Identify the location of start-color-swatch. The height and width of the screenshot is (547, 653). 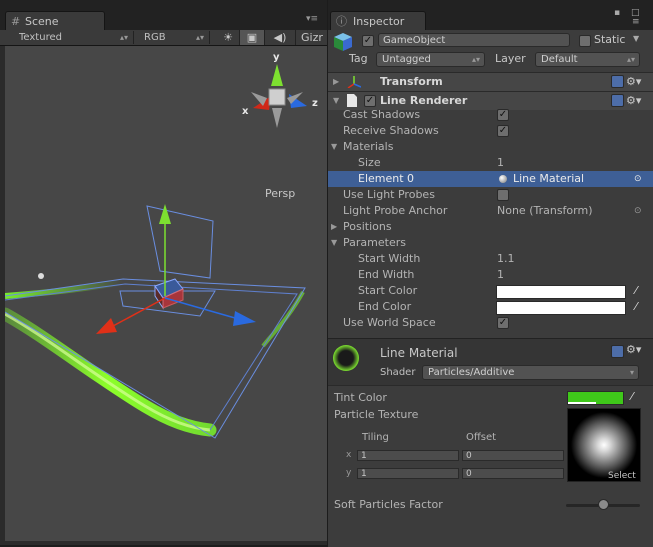
(561, 292).